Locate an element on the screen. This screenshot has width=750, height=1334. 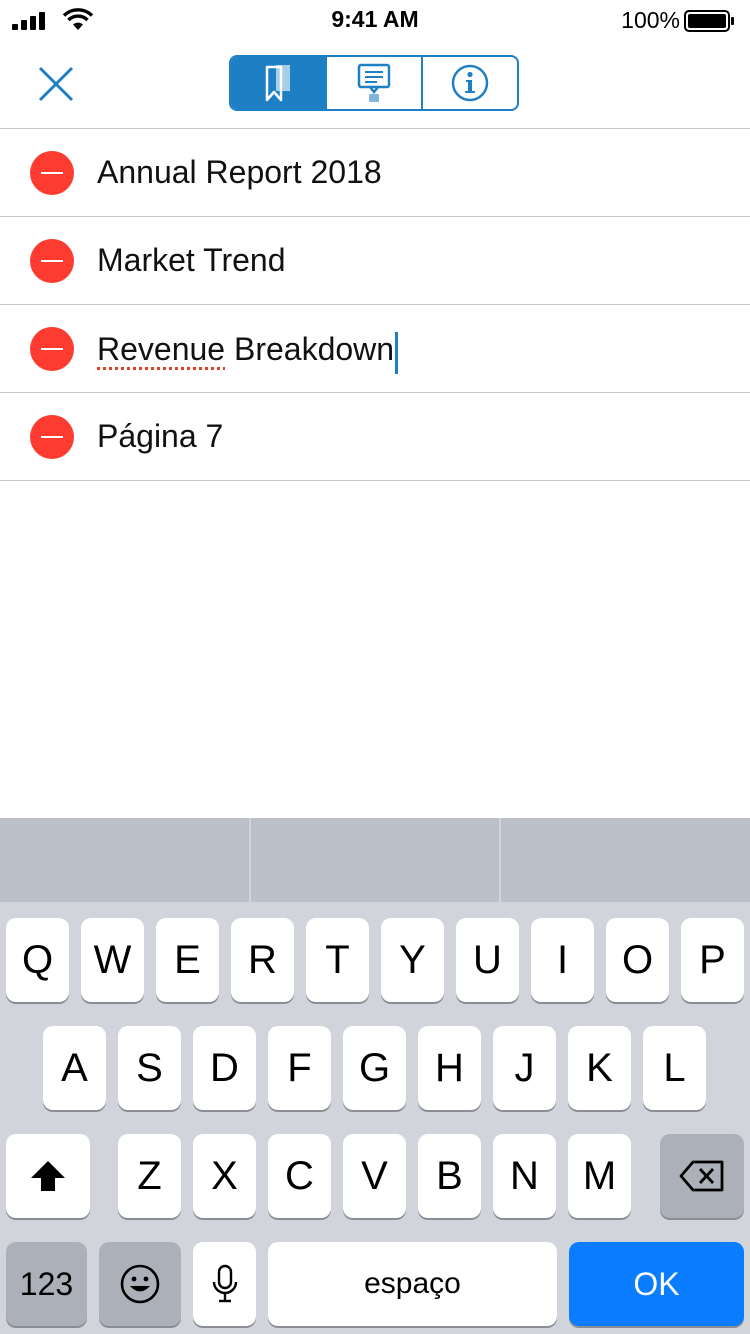
text-cursor is located at coordinates (397, 352).